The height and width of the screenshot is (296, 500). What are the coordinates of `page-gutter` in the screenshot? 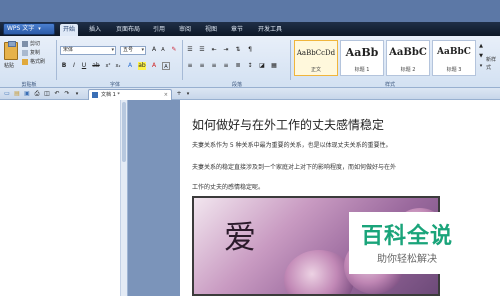 It's located at (154, 198).